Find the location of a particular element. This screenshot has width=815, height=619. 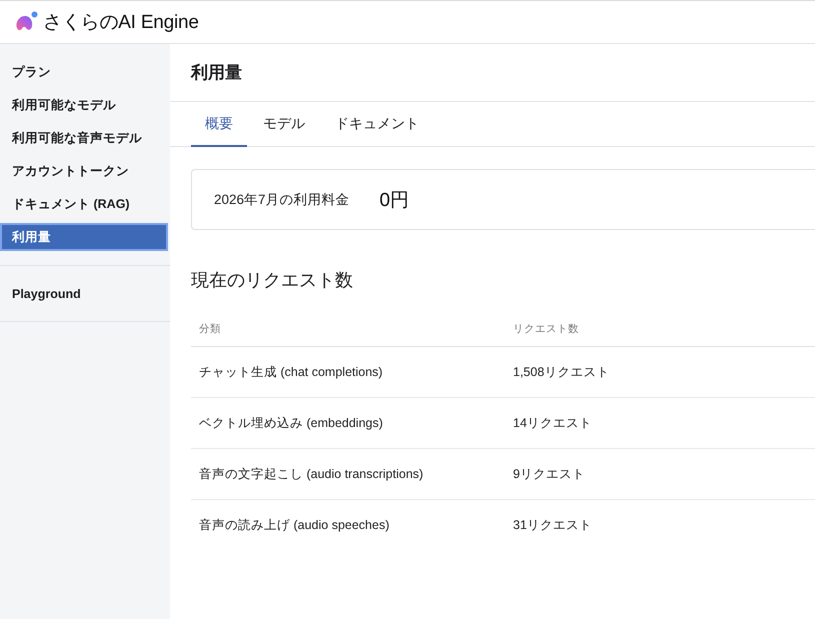

table-cell: 9リクエスト is located at coordinates (660, 474).